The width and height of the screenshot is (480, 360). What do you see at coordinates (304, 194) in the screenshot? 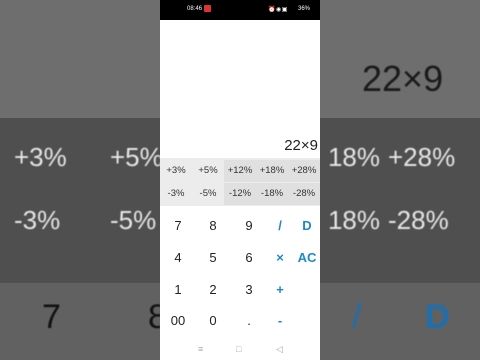
I see `minus-28-percent-button: -28%` at bounding box center [304, 194].